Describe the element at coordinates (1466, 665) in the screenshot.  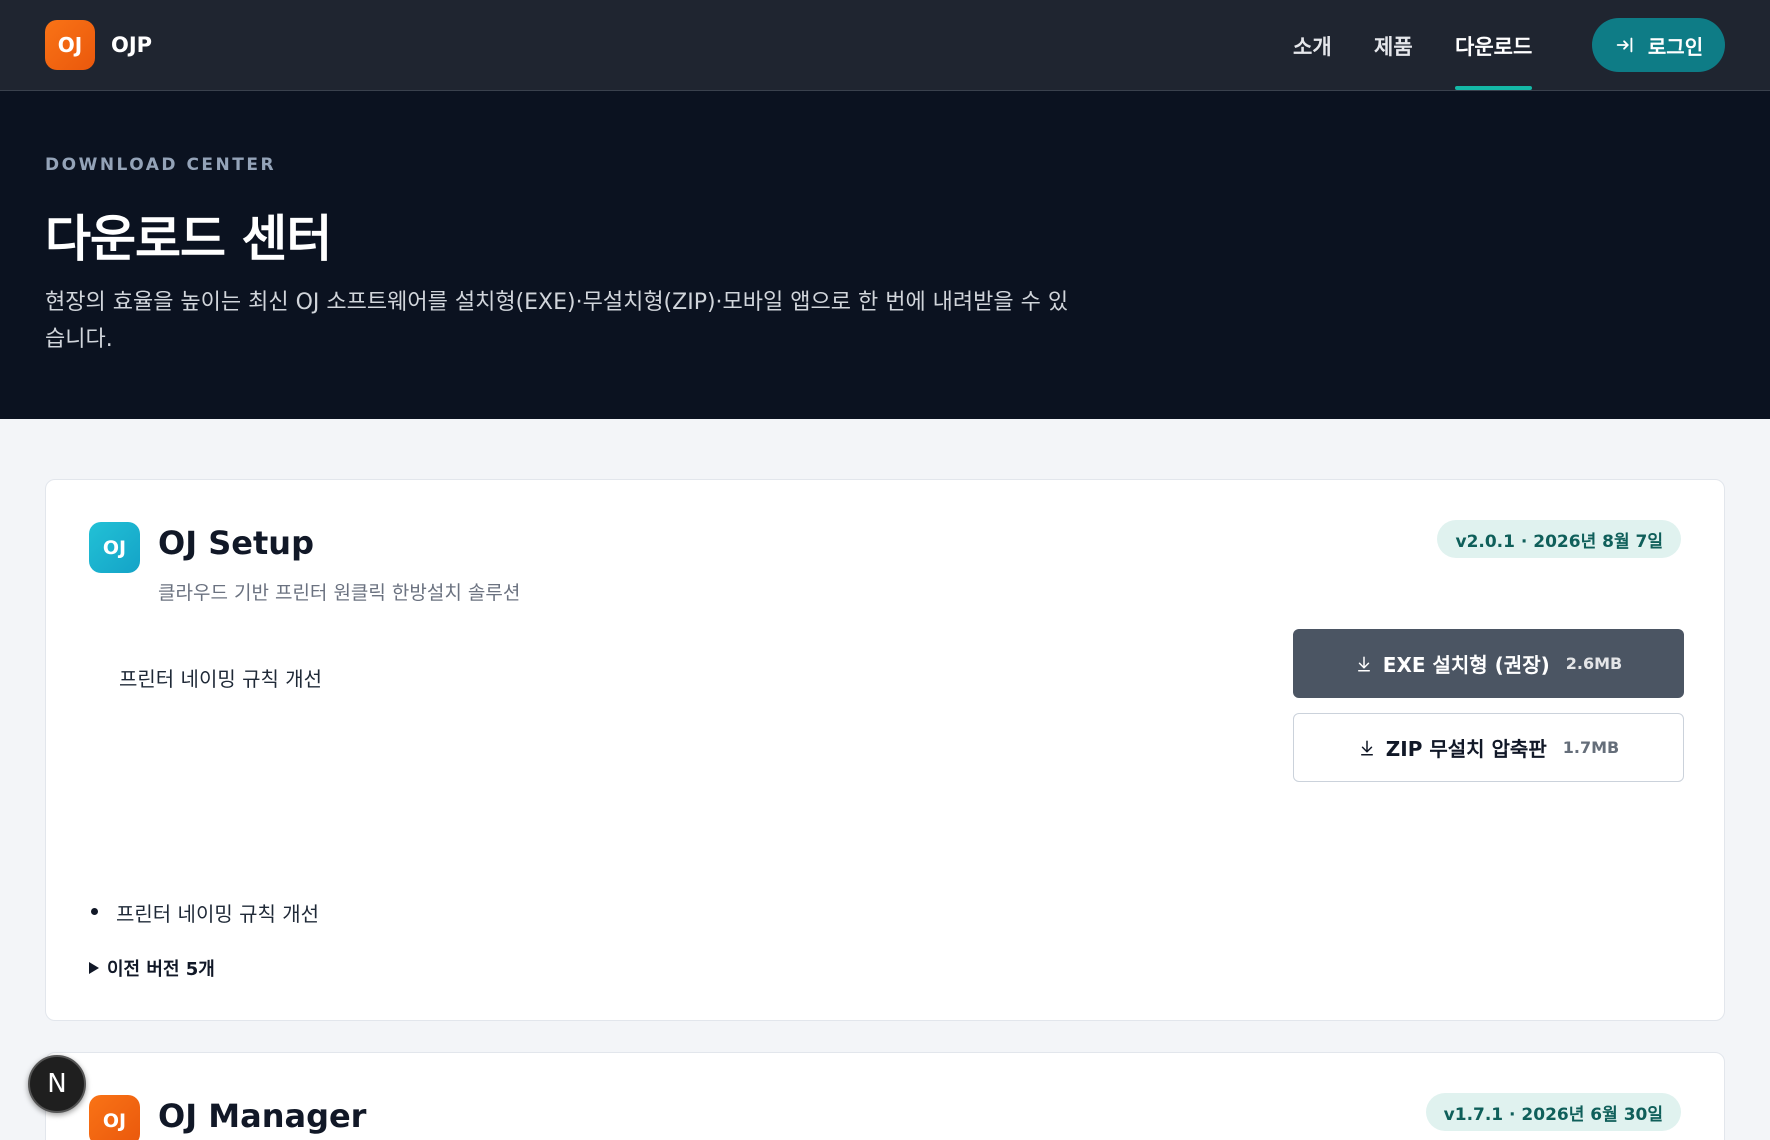
I see `download-exe-label: EXE 설치형 (권장)` at that location.